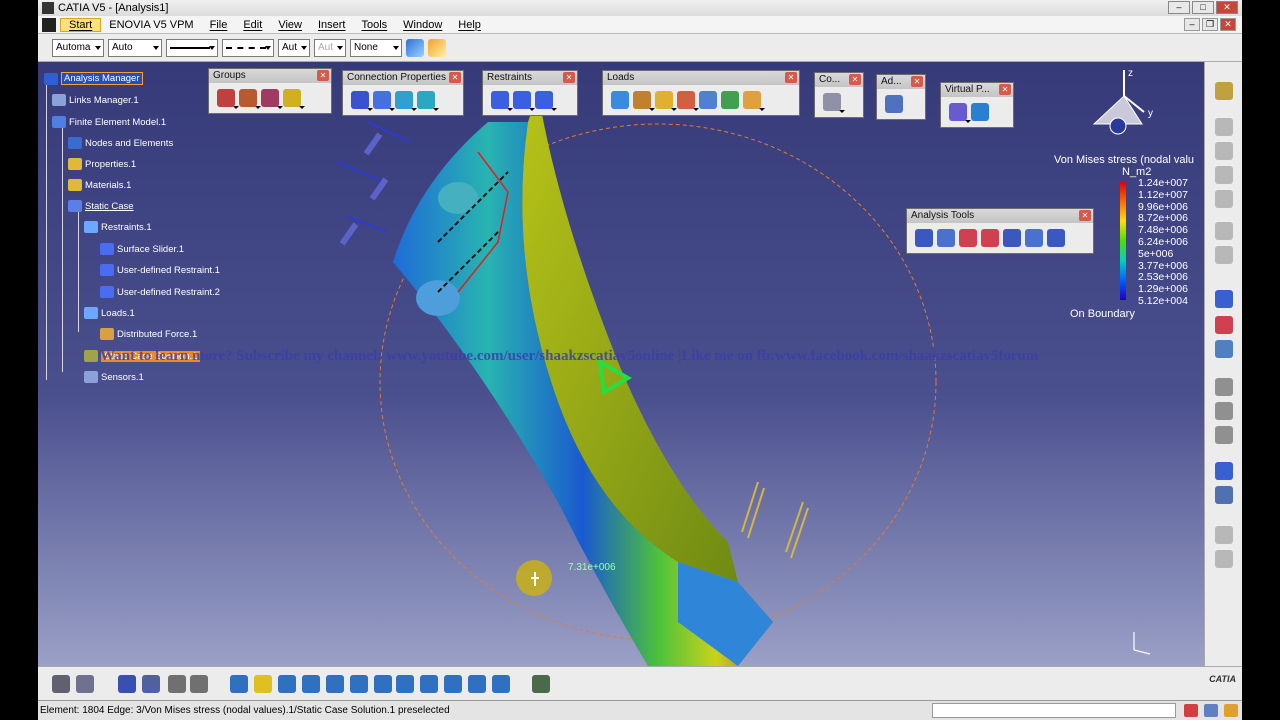  What do you see at coordinates (437, 47) in the screenshot?
I see `graphic-properties-icon` at bounding box center [437, 47].